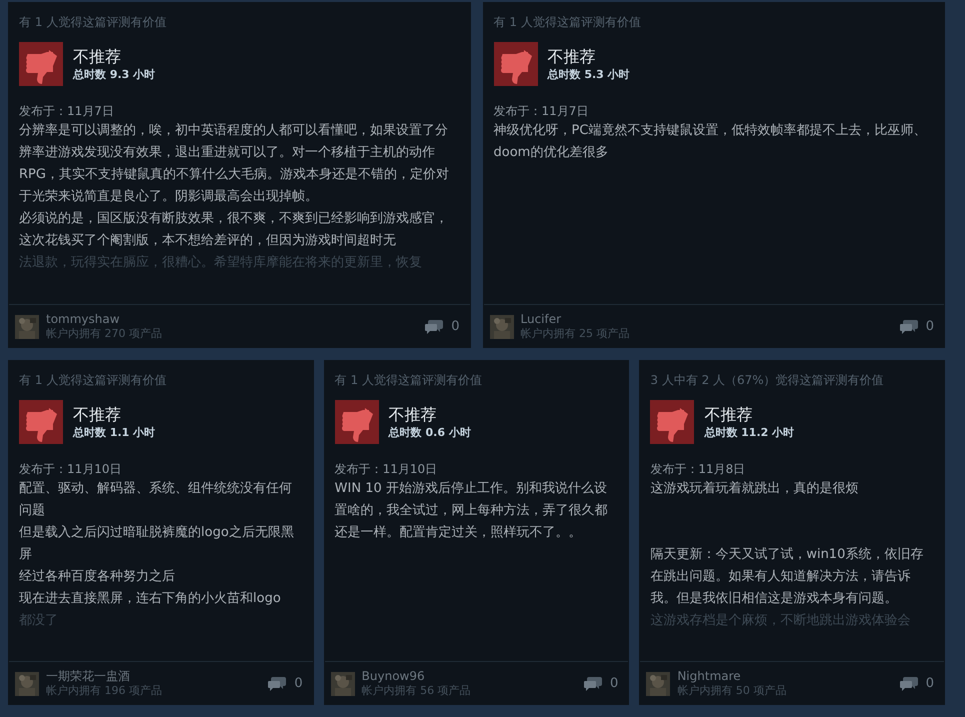 This screenshot has width=965, height=717. I want to click on faded-review-line: 法退款，玩得实在膈应，很糟心。希望特库摩能在将来的更新里，恢复, so click(221, 263).